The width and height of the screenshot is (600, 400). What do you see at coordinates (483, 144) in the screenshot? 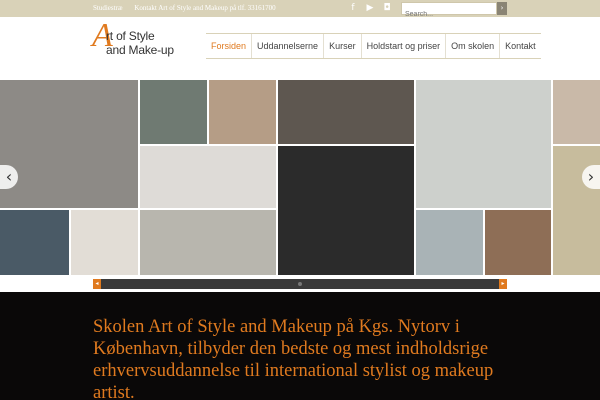
I see `photo-beach-woman` at bounding box center [483, 144].